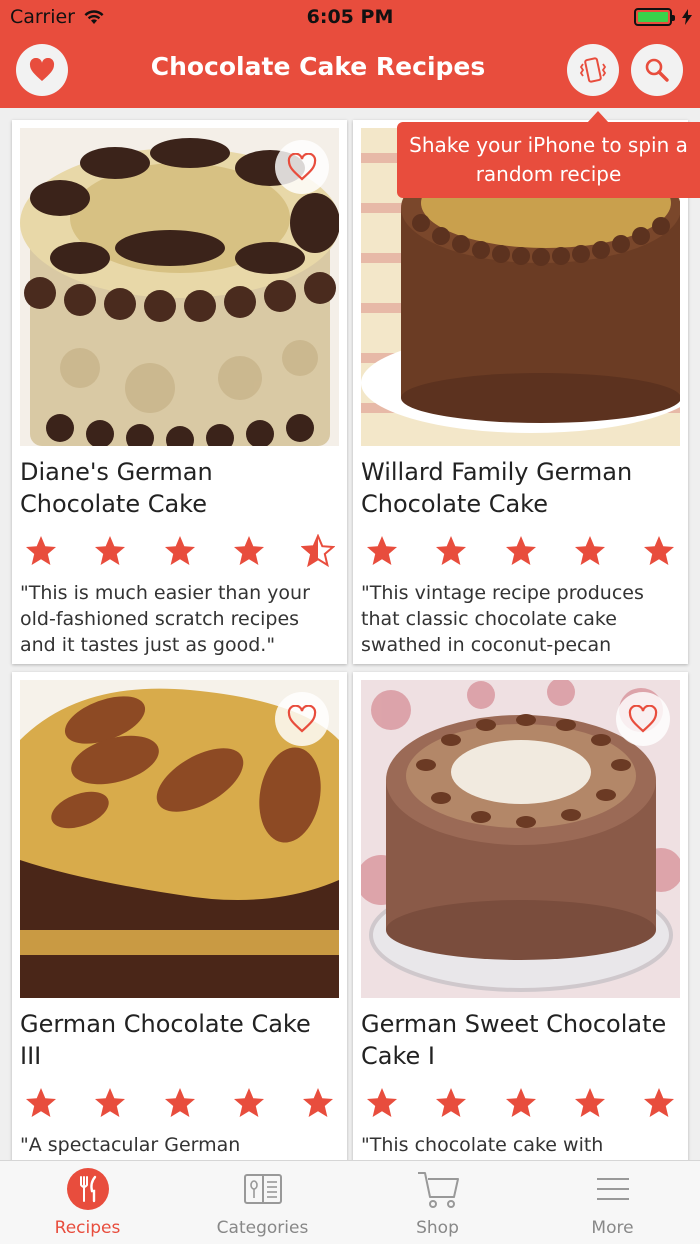  What do you see at coordinates (165, 1040) in the screenshot?
I see `recipe-title: German Chocolate Cake III` at bounding box center [165, 1040].